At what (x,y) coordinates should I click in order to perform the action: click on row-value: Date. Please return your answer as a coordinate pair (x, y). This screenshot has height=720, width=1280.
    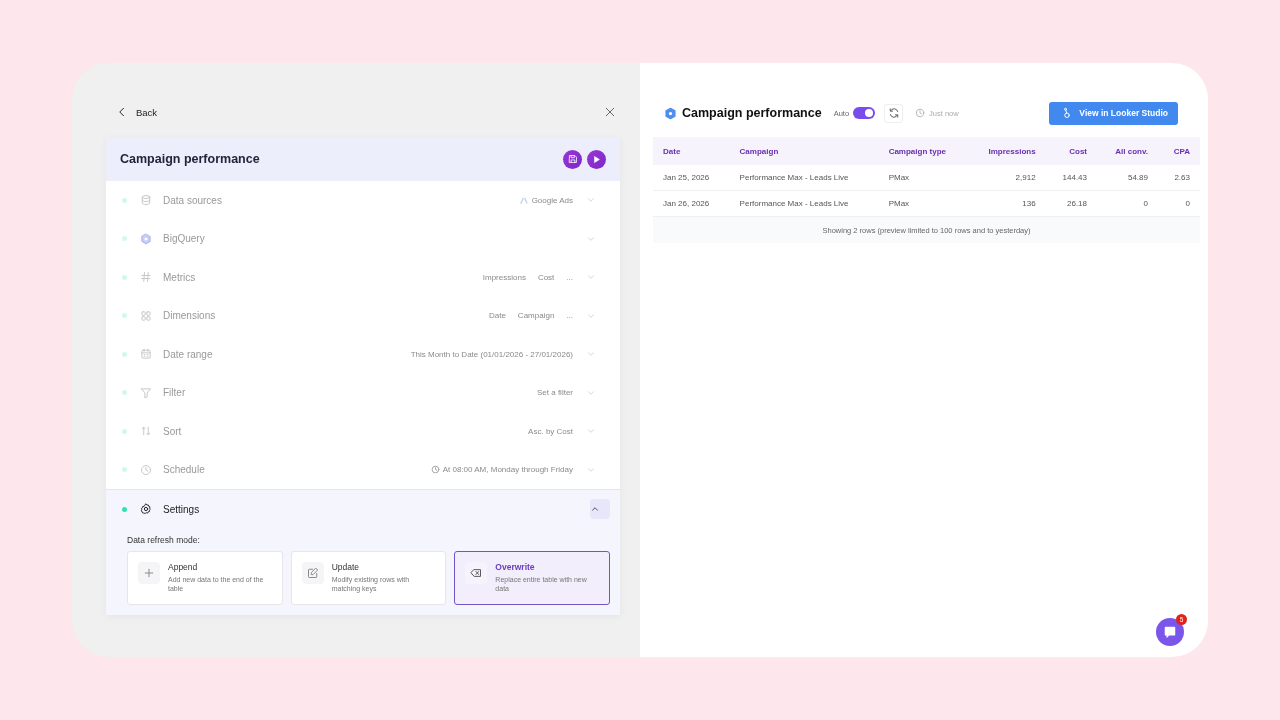
    Looking at the image, I should click on (497, 316).